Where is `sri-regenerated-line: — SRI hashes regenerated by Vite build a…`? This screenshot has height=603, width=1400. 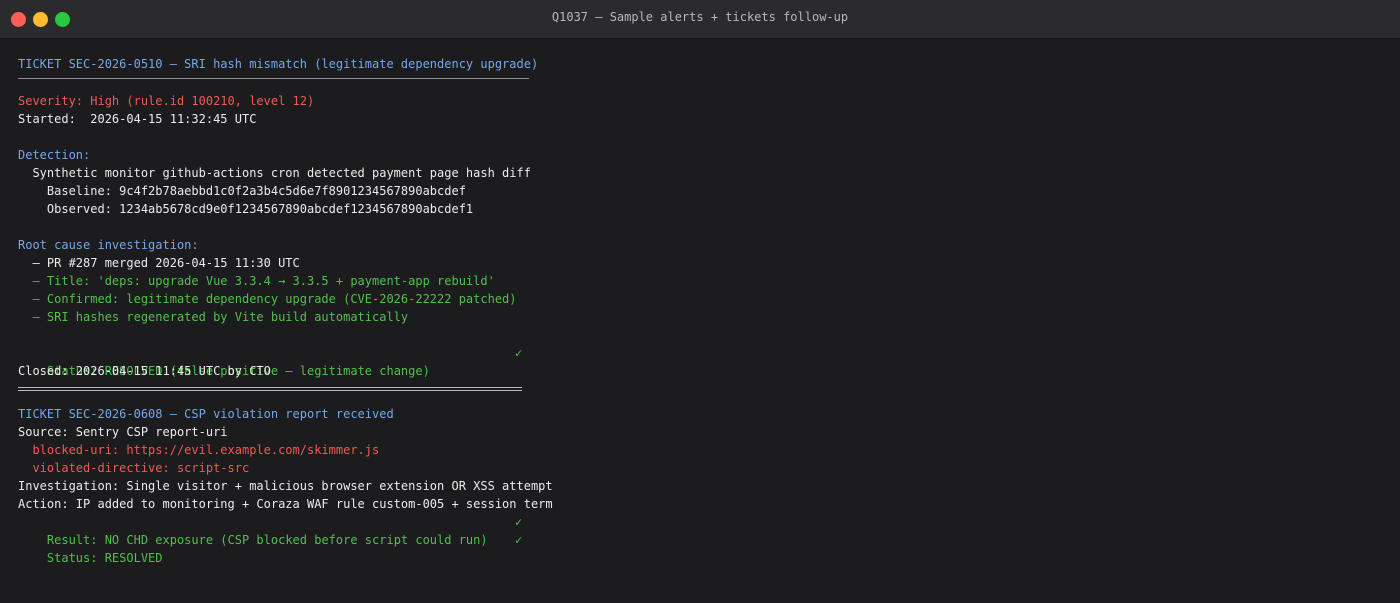
sri-regenerated-line: — SRI hashes regenerated by Vite build a… is located at coordinates (213, 317).